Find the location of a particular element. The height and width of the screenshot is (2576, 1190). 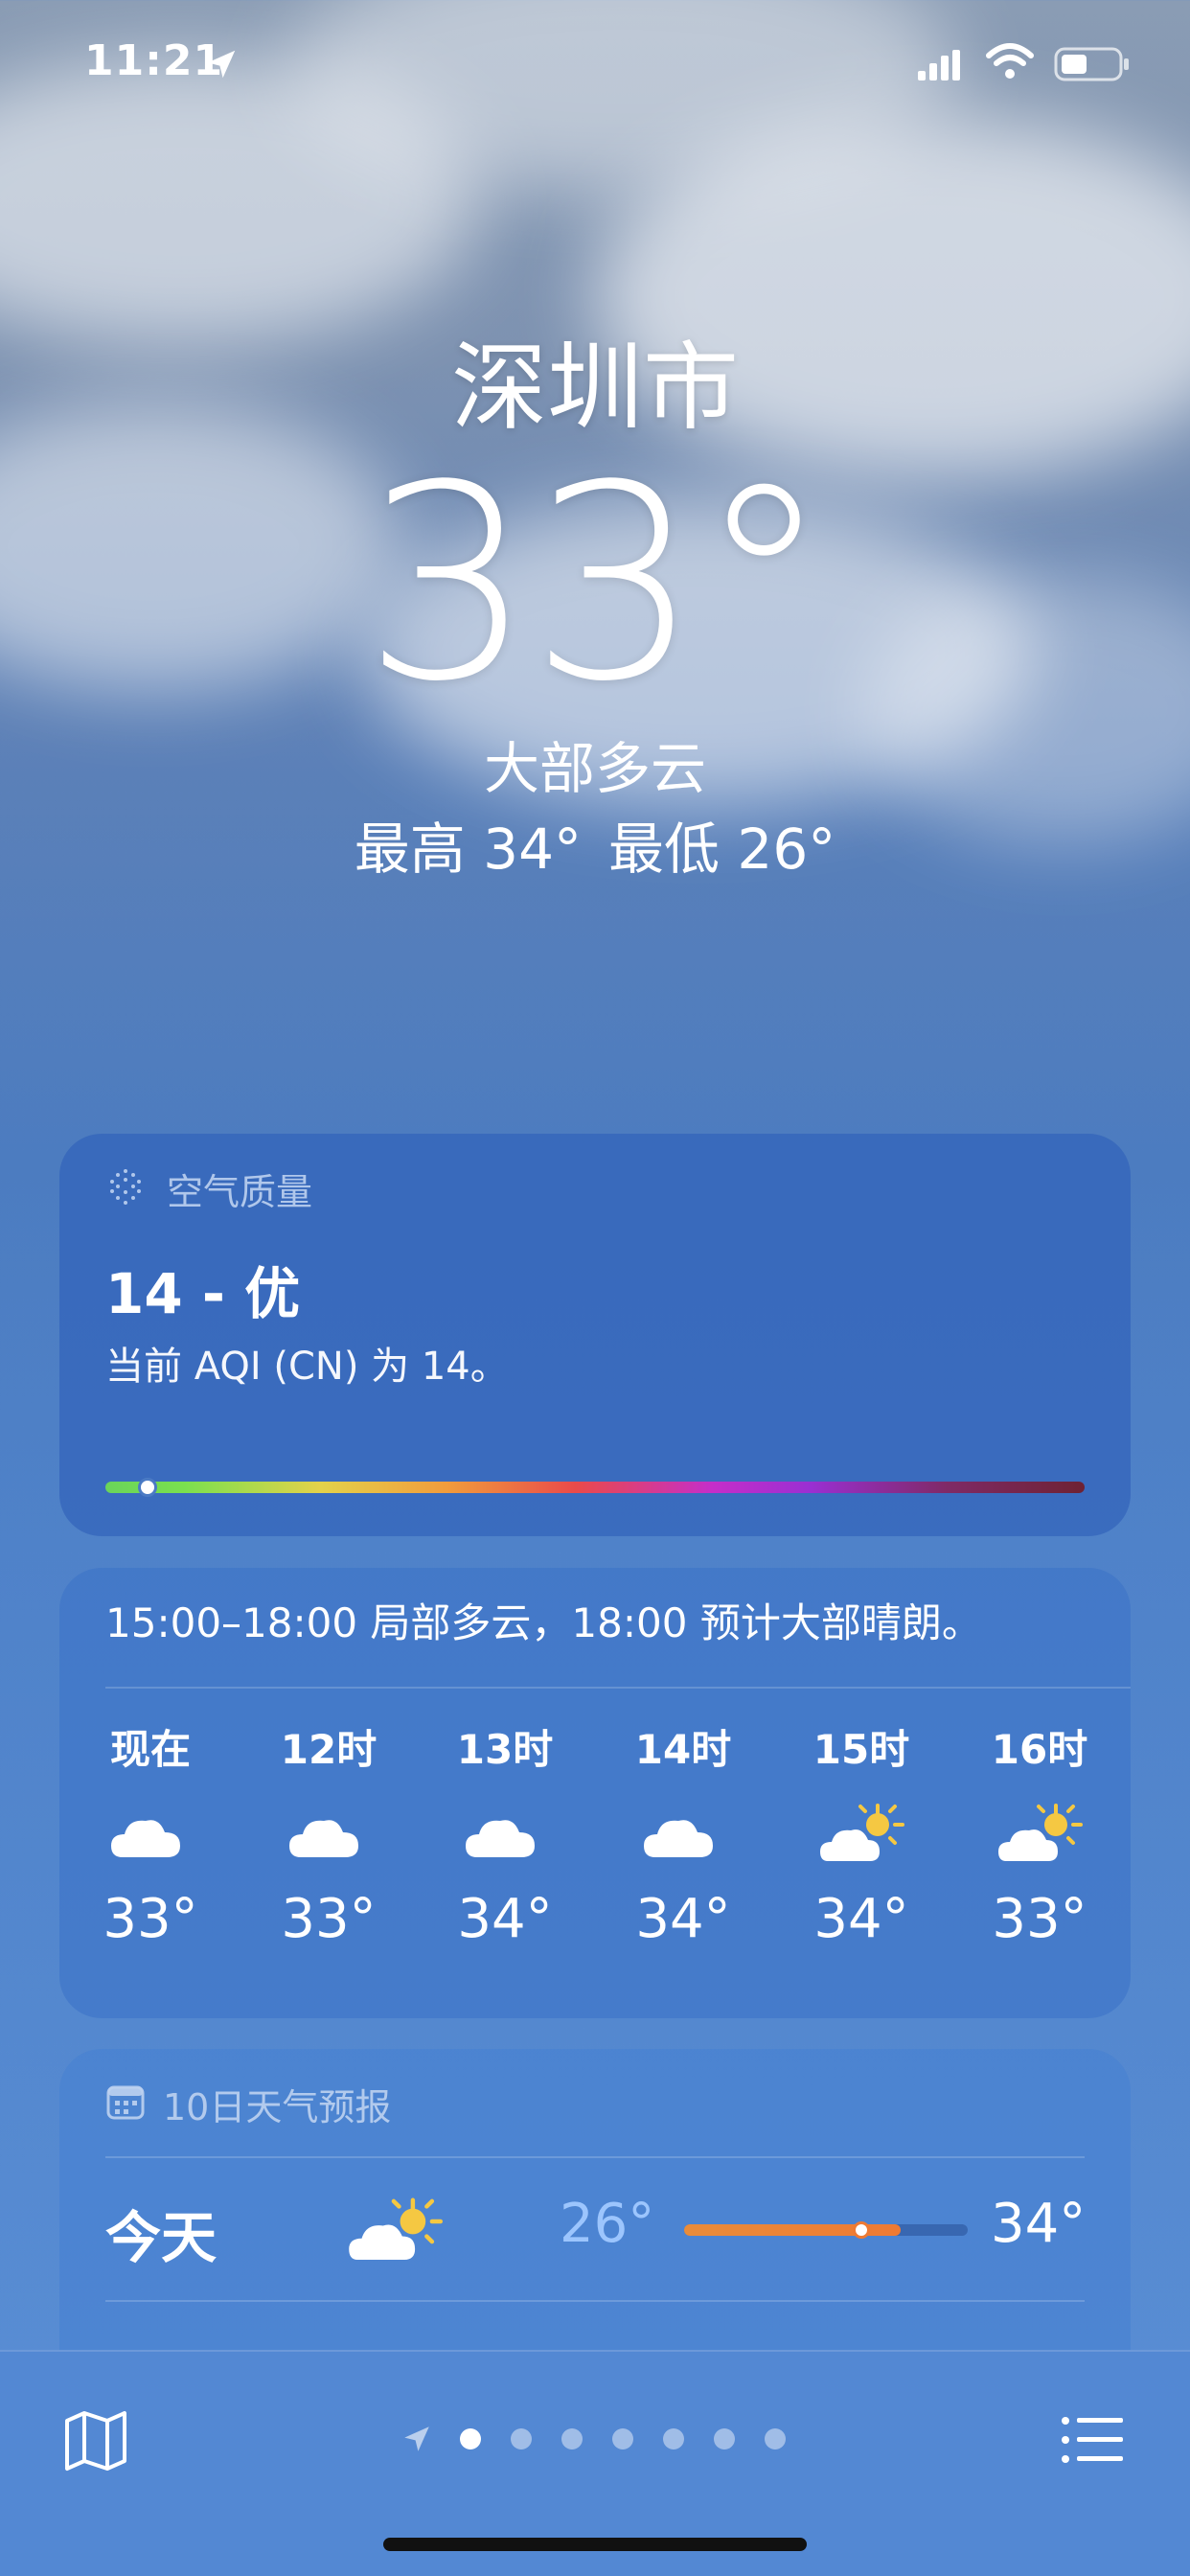

ten-day-label: 10日天气预报 is located at coordinates (278, 2107).